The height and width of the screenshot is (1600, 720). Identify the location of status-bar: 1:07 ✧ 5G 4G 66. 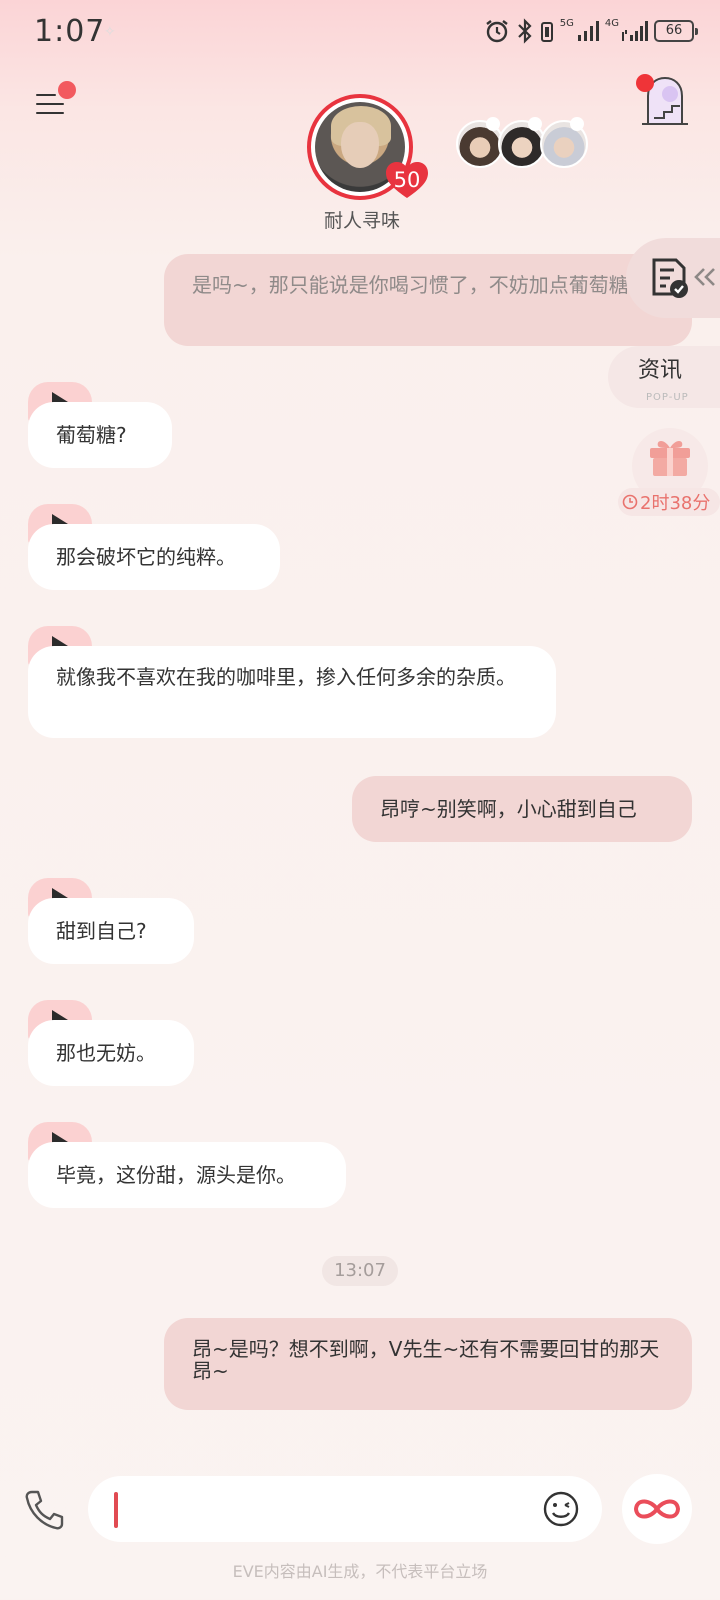
(360, 34).